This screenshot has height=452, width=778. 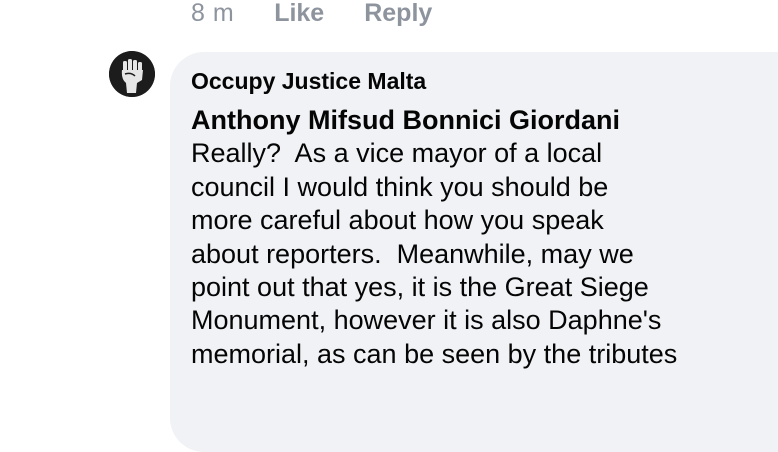 I want to click on comment-line: memorial, as can be seen by the tributes, so click(x=434, y=353).